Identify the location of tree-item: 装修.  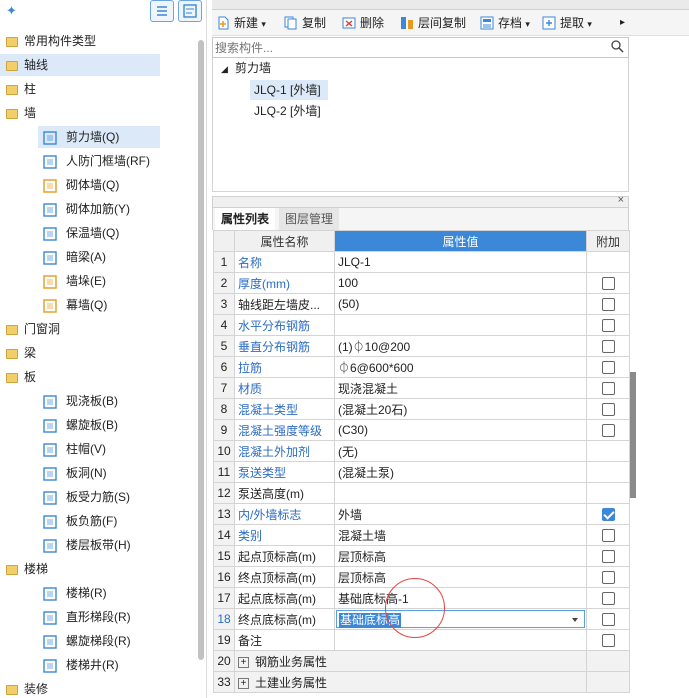
(80, 688).